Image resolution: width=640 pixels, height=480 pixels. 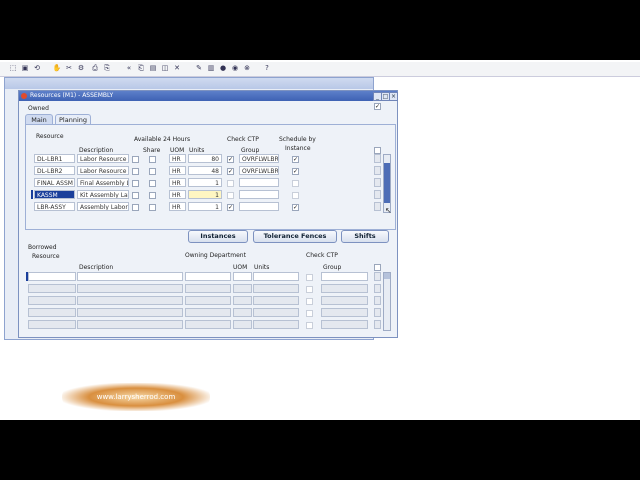 I want to click on save-icon: ▣, so click(x=25, y=68).